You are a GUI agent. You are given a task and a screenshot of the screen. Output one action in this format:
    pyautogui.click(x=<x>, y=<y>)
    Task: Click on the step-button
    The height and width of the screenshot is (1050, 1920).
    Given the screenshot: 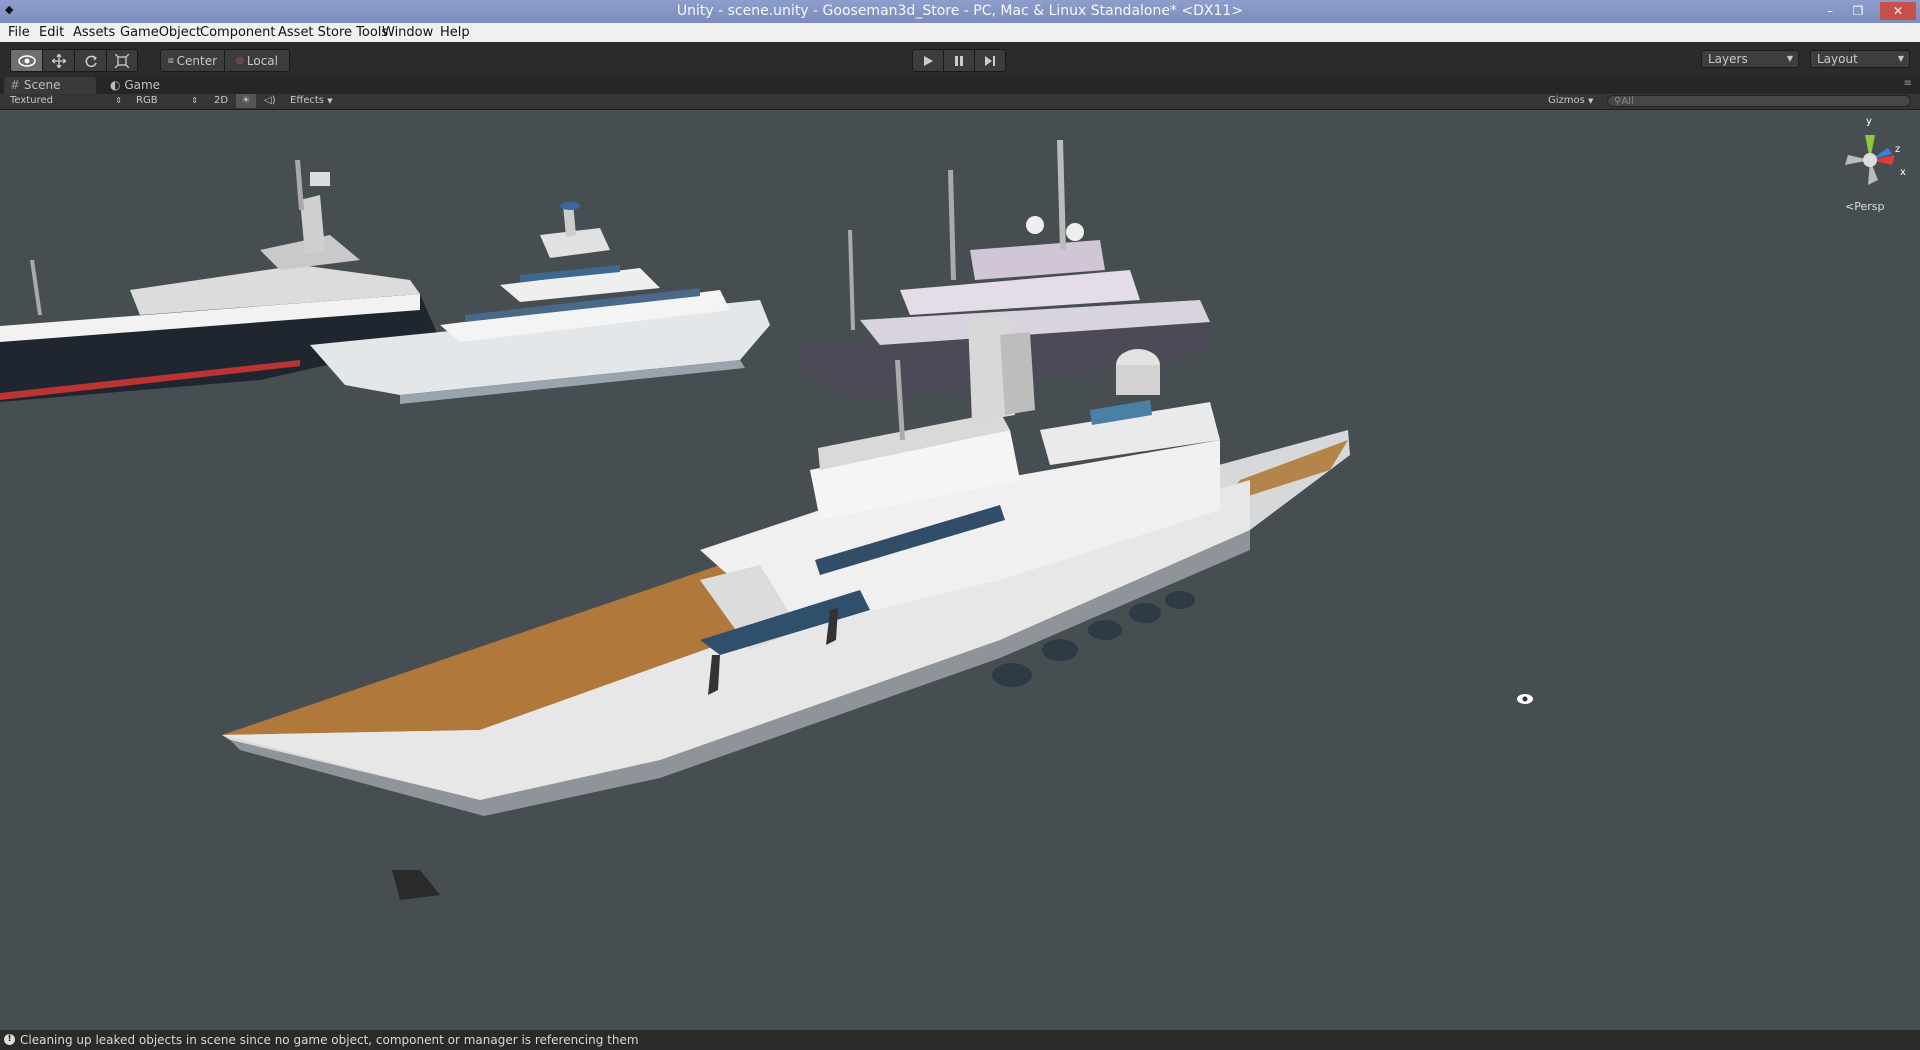 What is the action you would take?
    pyautogui.click(x=990, y=60)
    